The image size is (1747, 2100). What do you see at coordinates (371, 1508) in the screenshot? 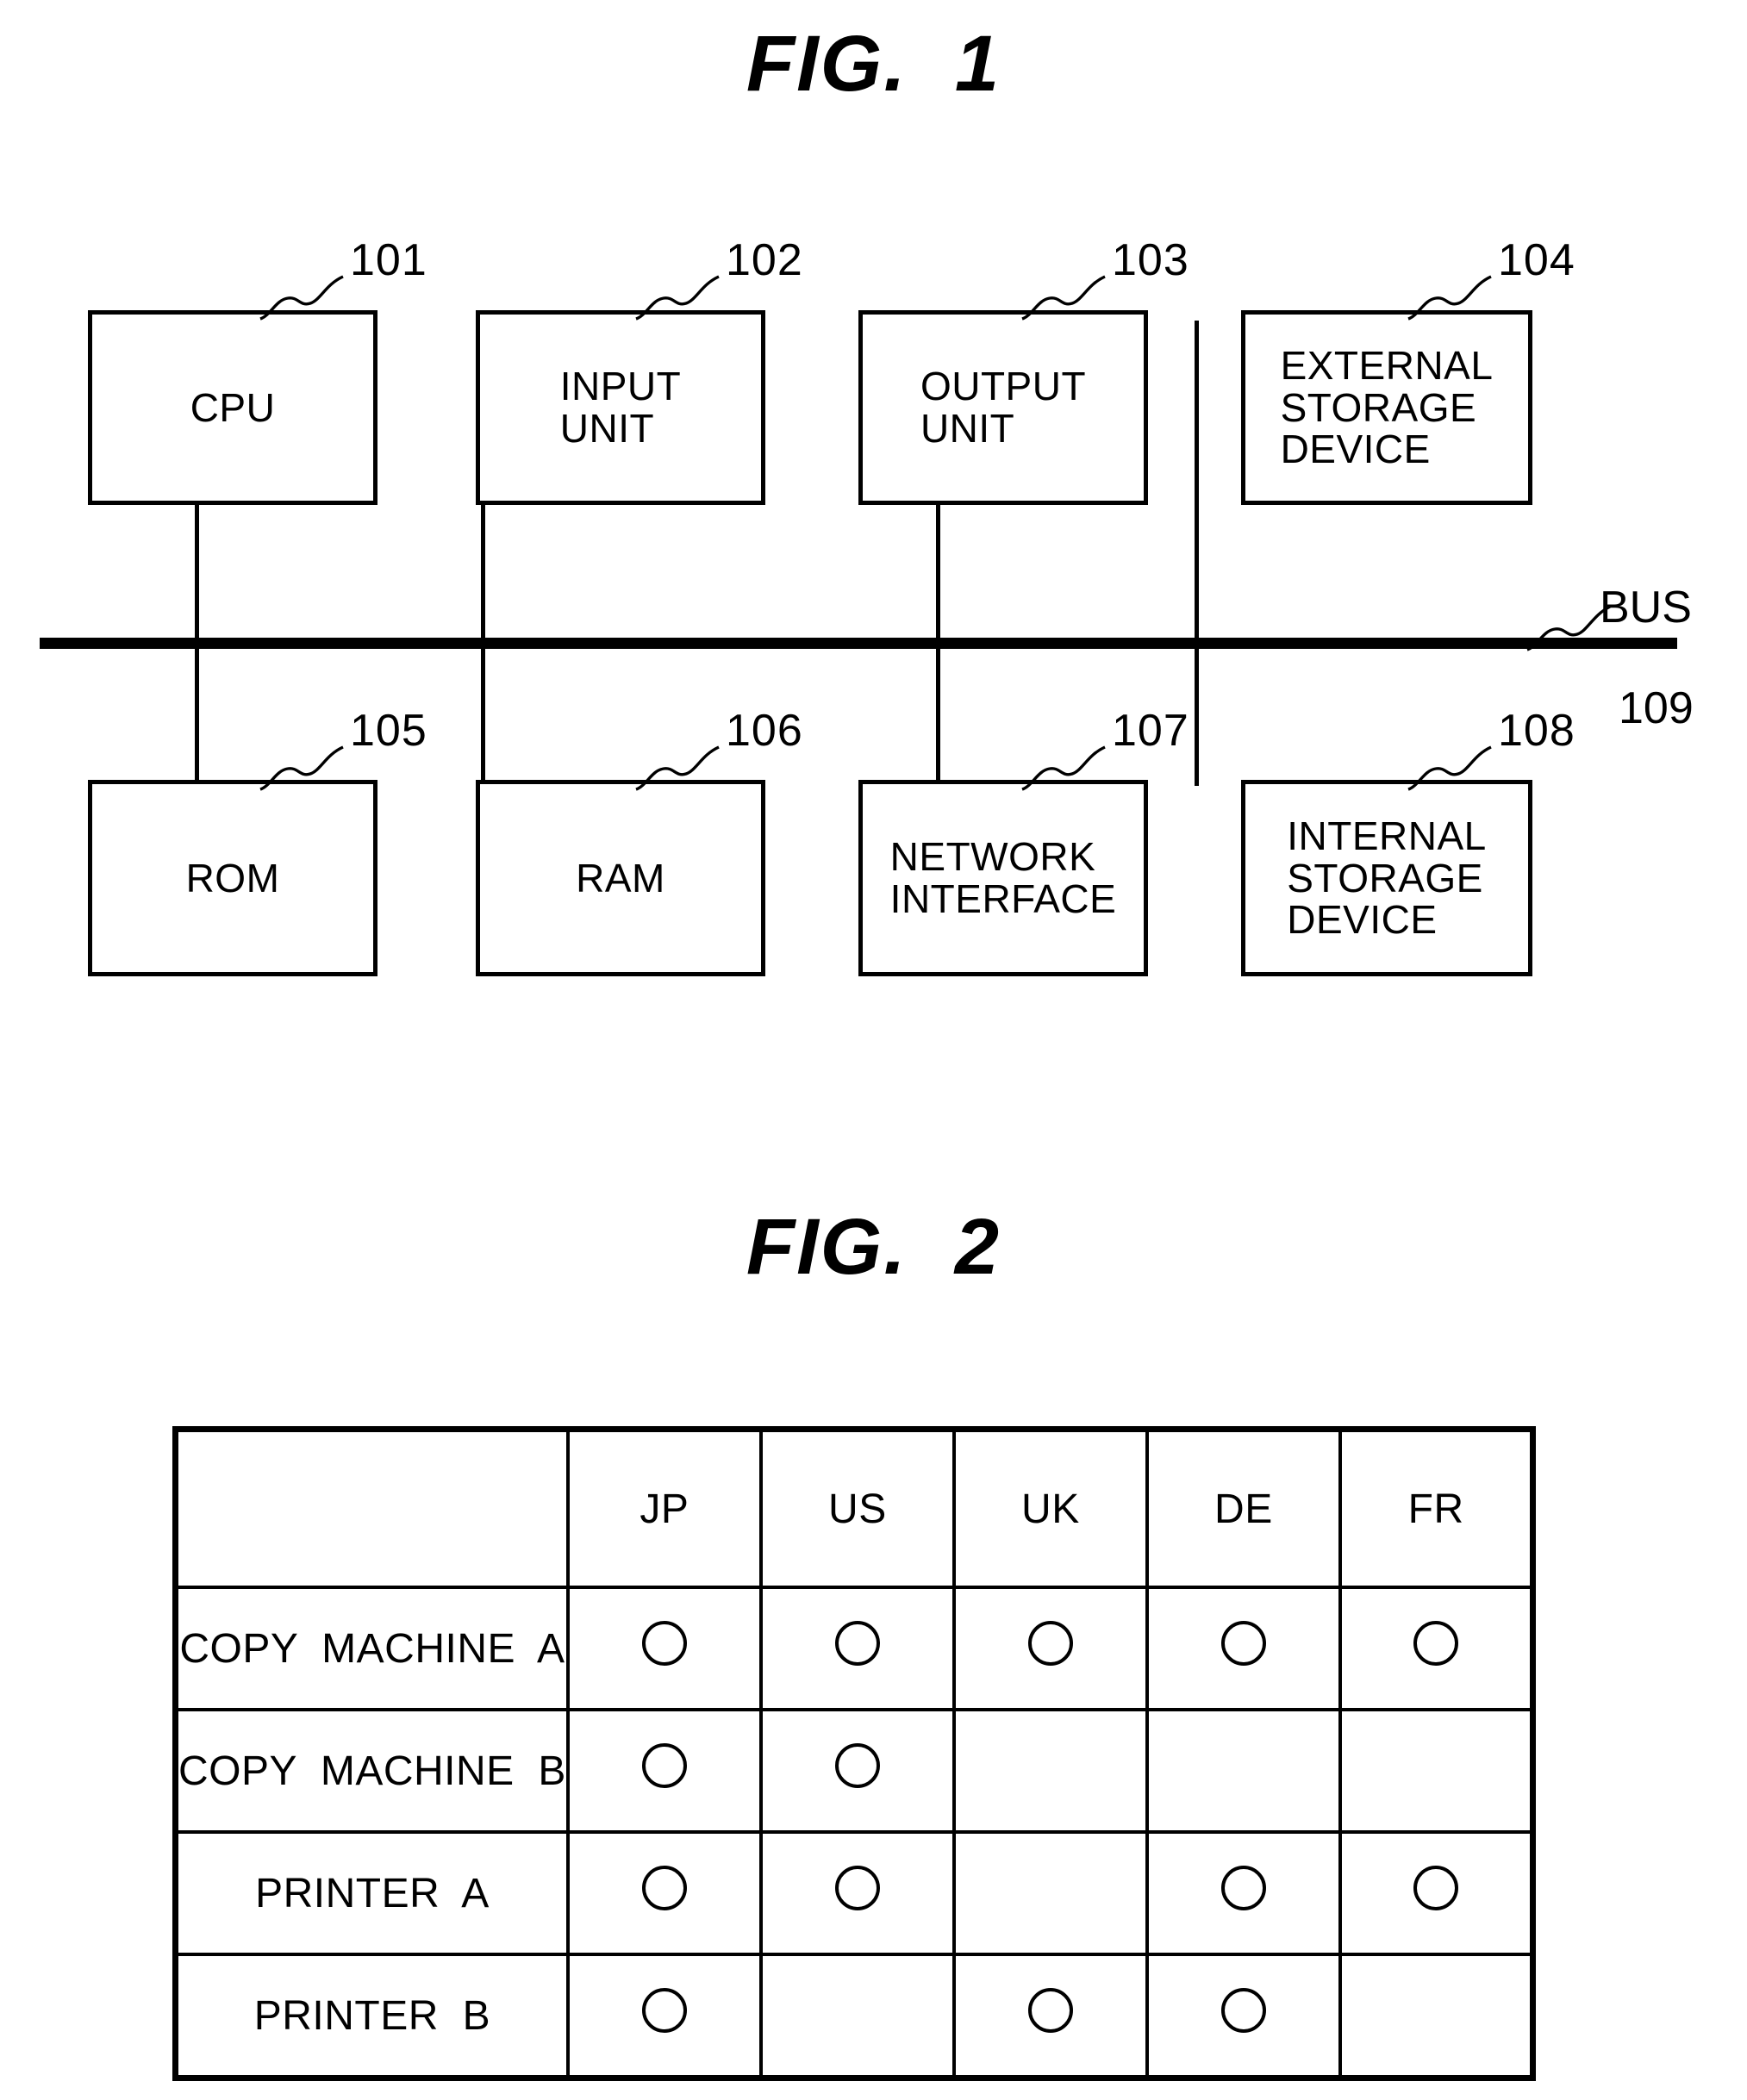
I see `table-corner-cell` at bounding box center [371, 1508].